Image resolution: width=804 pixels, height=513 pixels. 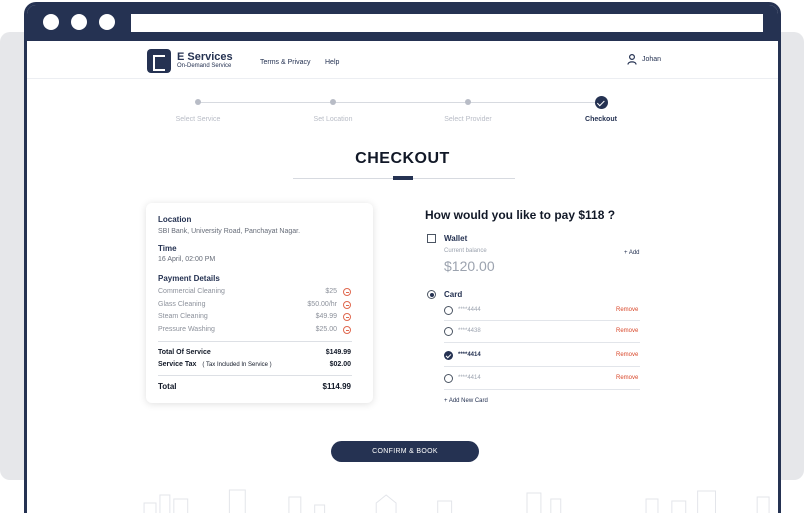 I want to click on service-item-price: $25, so click(x=331, y=291).